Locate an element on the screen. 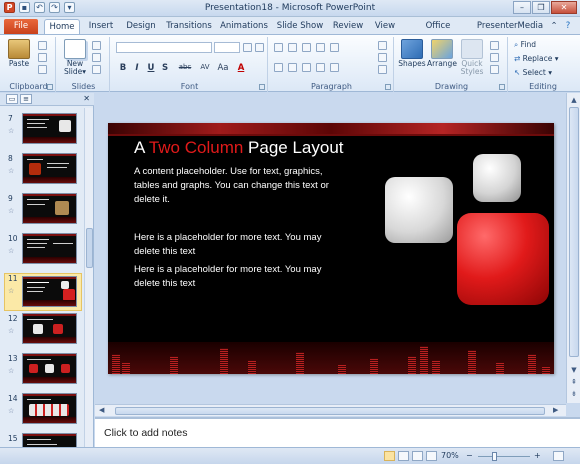 Image resolution: width=580 pixels, height=464 pixels. scroll-left-icon: ◀ is located at coordinates (101, 410).